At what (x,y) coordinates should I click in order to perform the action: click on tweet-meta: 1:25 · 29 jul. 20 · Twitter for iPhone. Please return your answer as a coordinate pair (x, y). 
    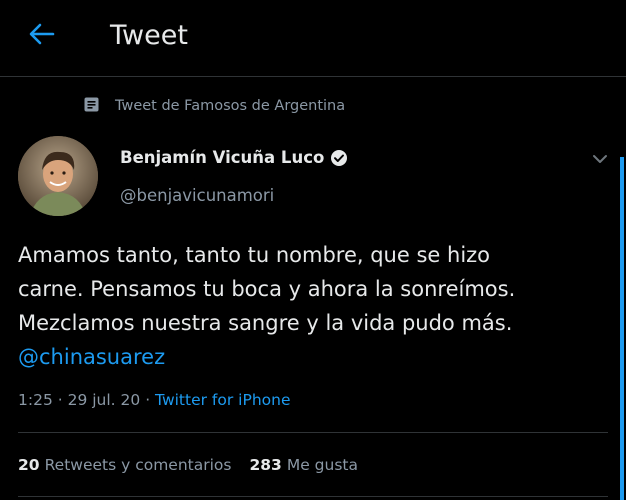
    Looking at the image, I should click on (154, 400).